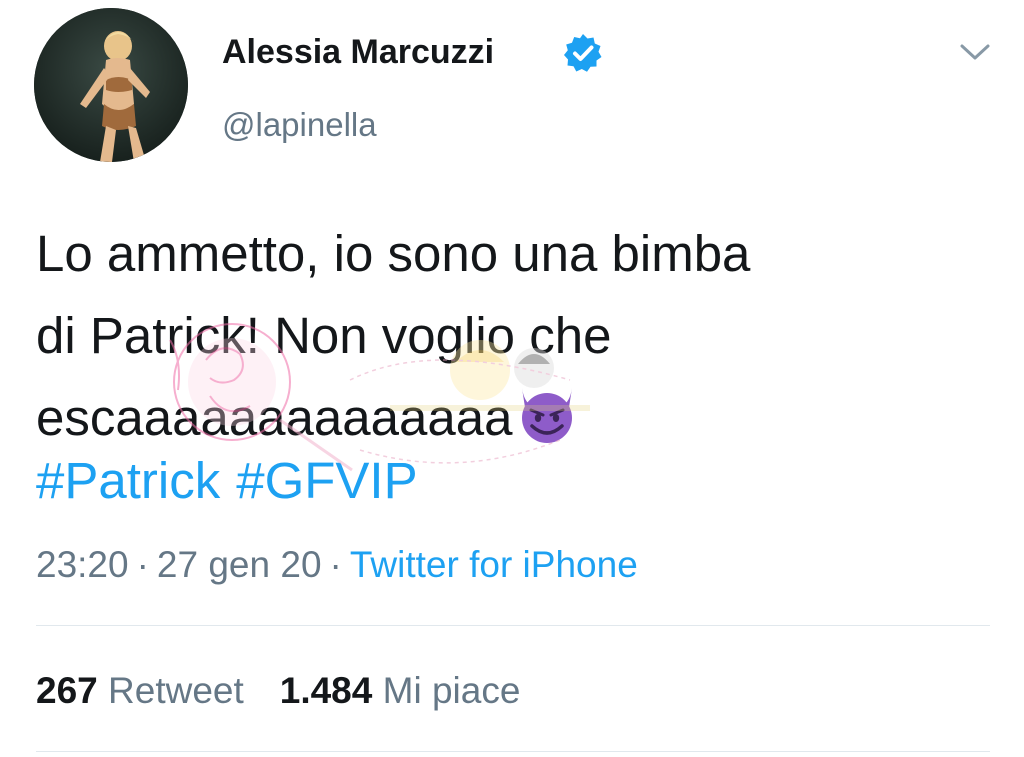  I want to click on tweet-meta: 23:20 · 27 gen 20 · Twitter for iPhone, so click(337, 565).